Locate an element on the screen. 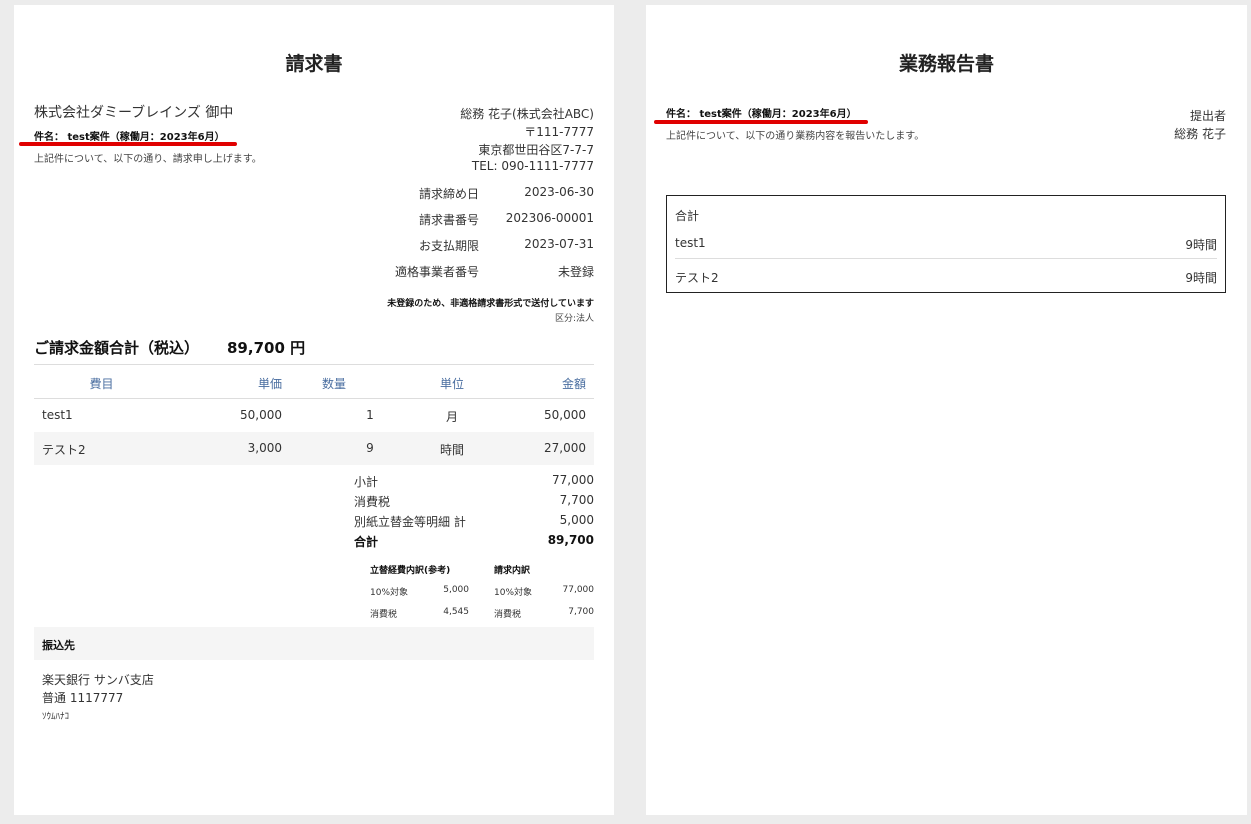 The height and width of the screenshot is (824, 1251). row-amount: 27,000 is located at coordinates (565, 448).